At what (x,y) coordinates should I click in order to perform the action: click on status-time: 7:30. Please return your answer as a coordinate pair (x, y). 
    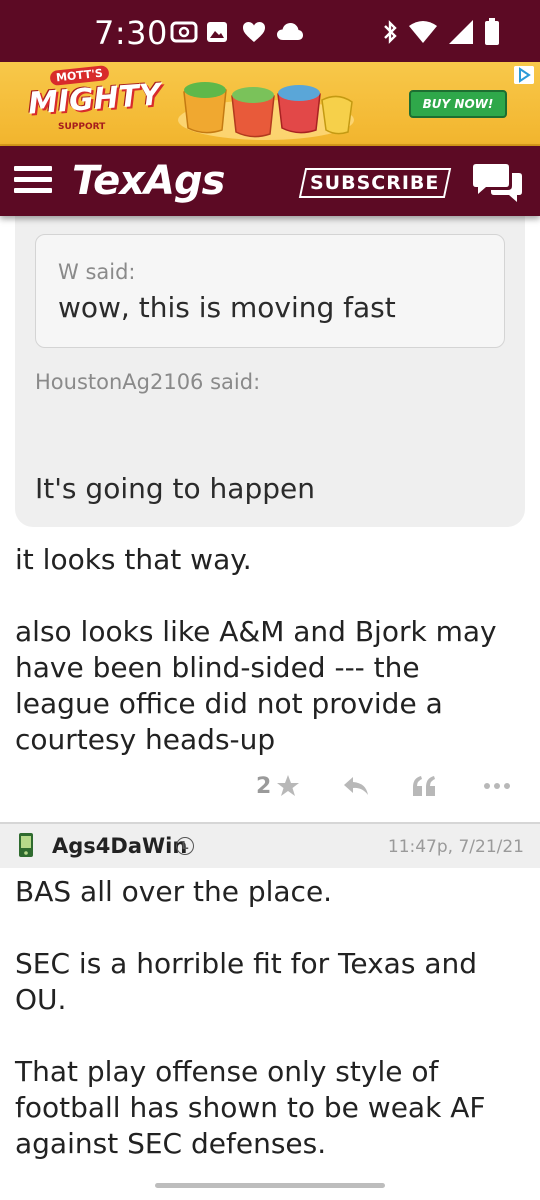
    Looking at the image, I should click on (131, 33).